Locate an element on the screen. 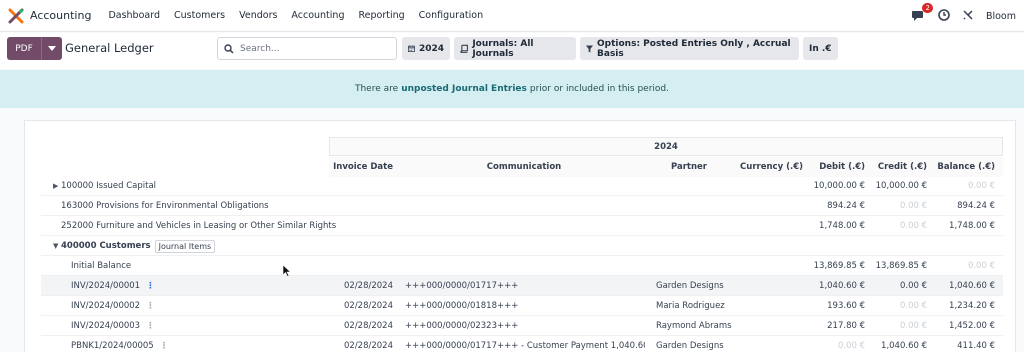 This screenshot has width=1024, height=352. credit-cell: 13,869.85 € is located at coordinates (901, 266).